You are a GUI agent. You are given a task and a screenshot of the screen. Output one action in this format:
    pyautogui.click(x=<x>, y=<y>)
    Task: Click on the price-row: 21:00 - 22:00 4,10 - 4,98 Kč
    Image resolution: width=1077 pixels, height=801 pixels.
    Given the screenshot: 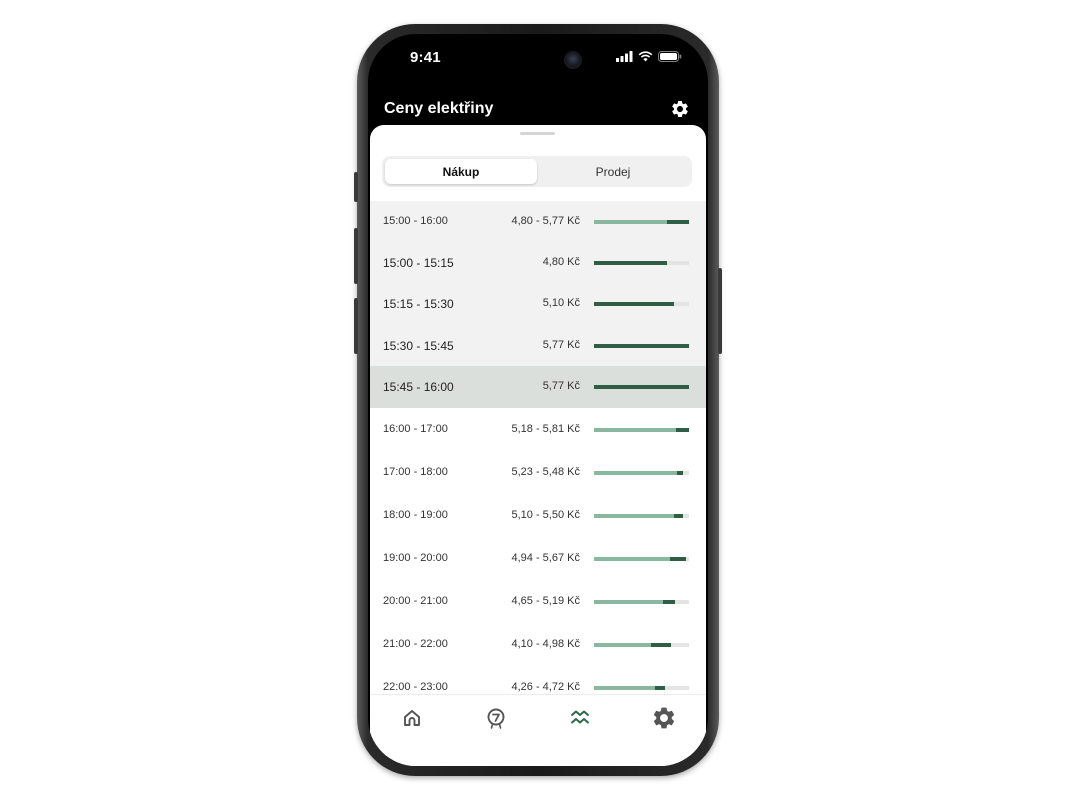 What is the action you would take?
    pyautogui.click(x=538, y=644)
    